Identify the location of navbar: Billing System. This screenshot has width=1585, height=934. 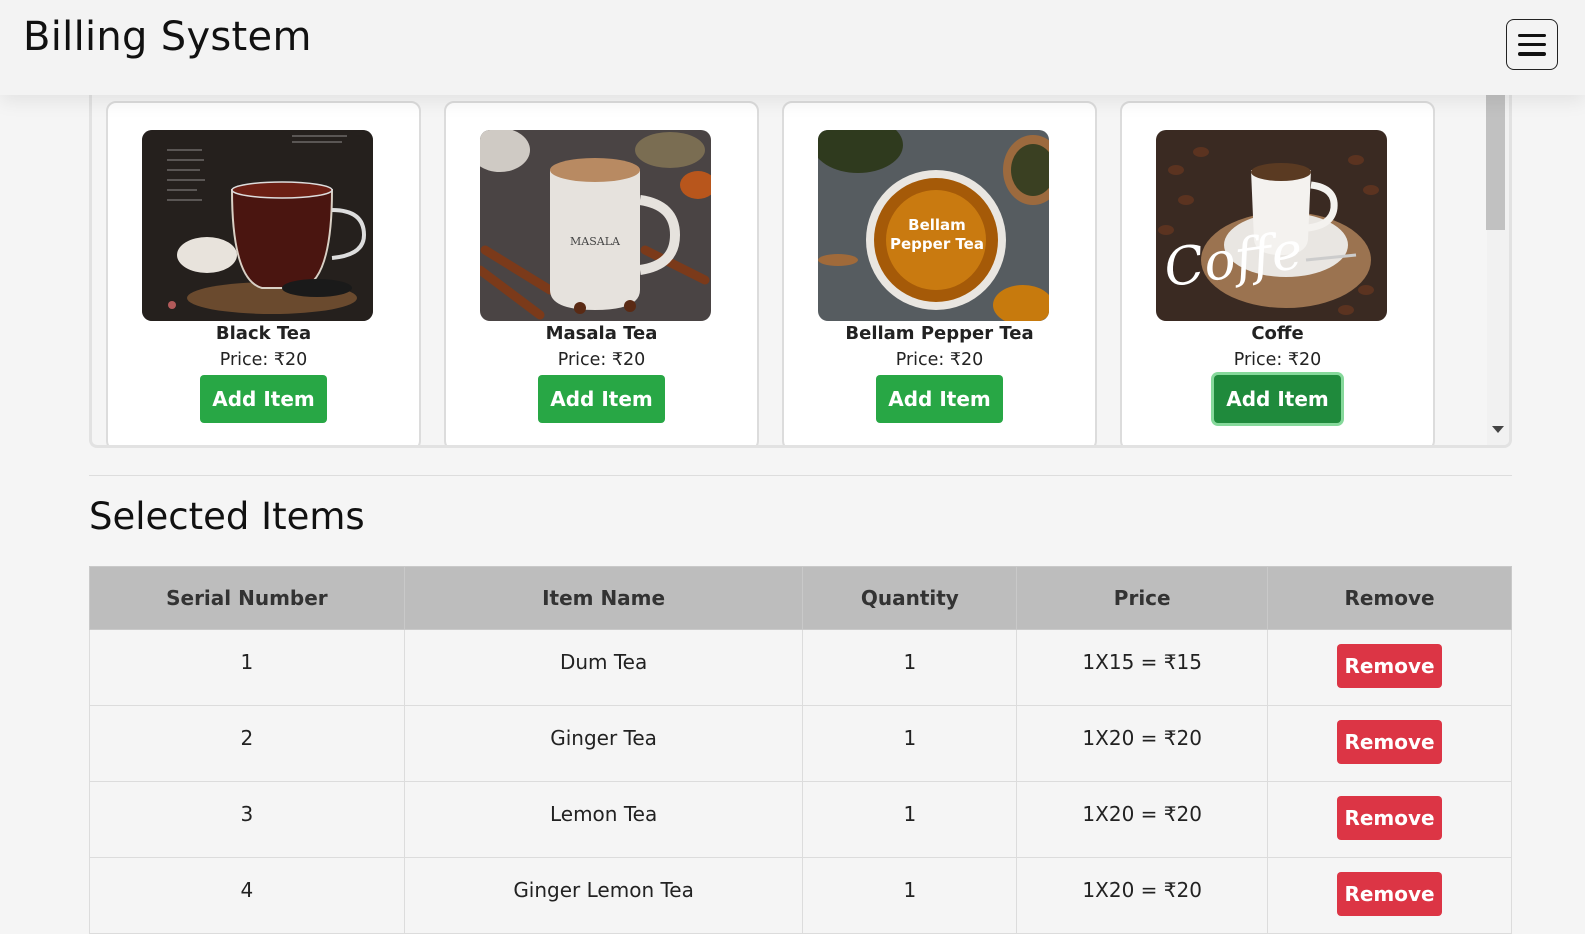
(792, 47).